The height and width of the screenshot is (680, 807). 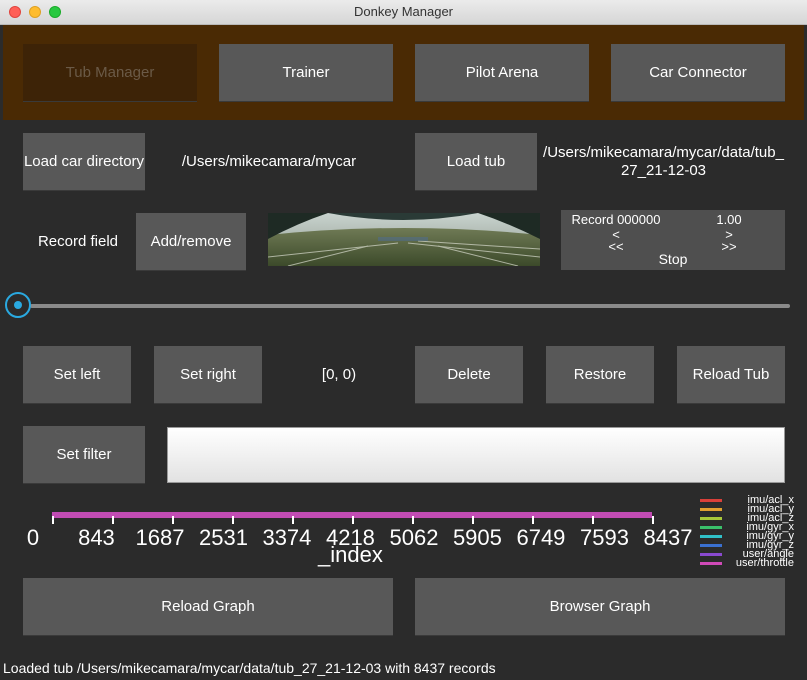 I want to click on record-slider-handle, so click(x=18, y=305).